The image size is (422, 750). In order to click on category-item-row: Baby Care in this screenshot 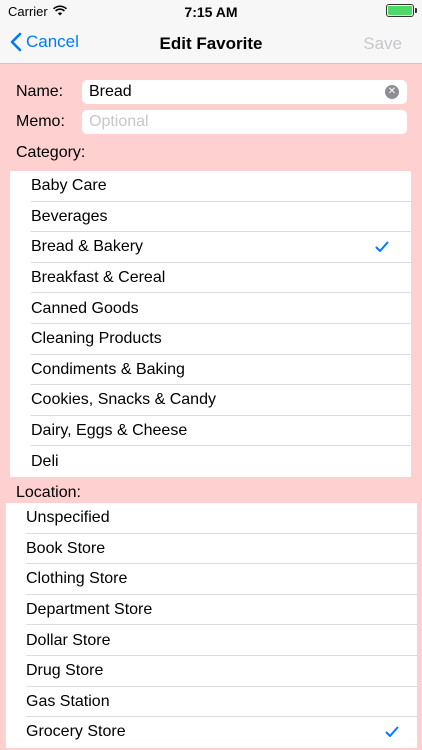, I will do `click(210, 186)`.